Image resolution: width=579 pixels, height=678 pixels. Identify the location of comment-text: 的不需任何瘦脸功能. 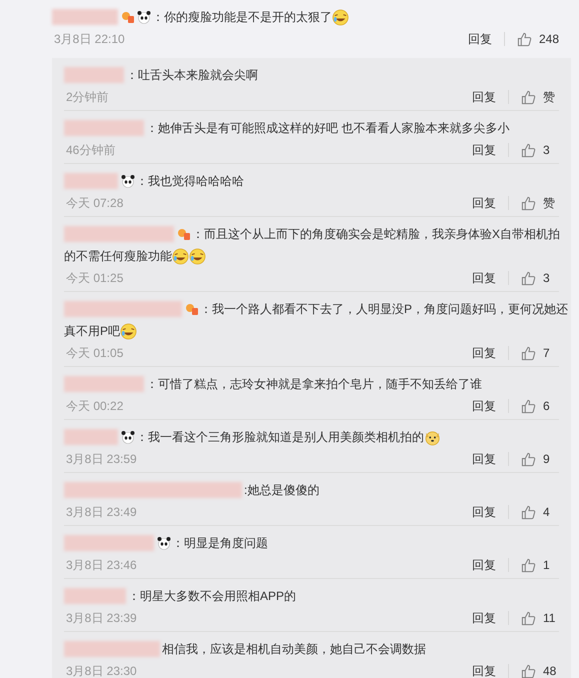
(118, 256).